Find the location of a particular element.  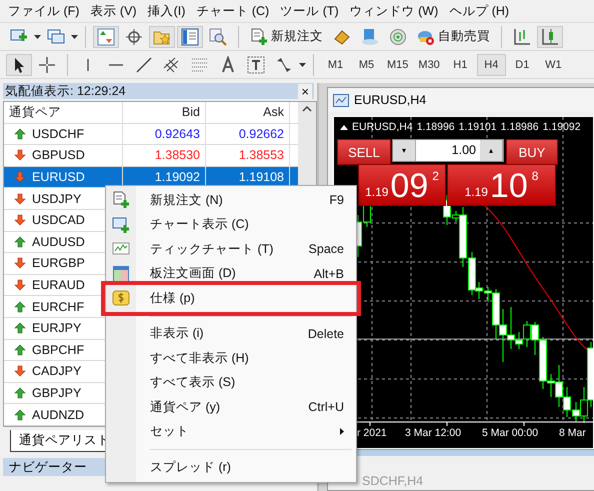

window-title: EURUSD,H4 is located at coordinates (390, 100).